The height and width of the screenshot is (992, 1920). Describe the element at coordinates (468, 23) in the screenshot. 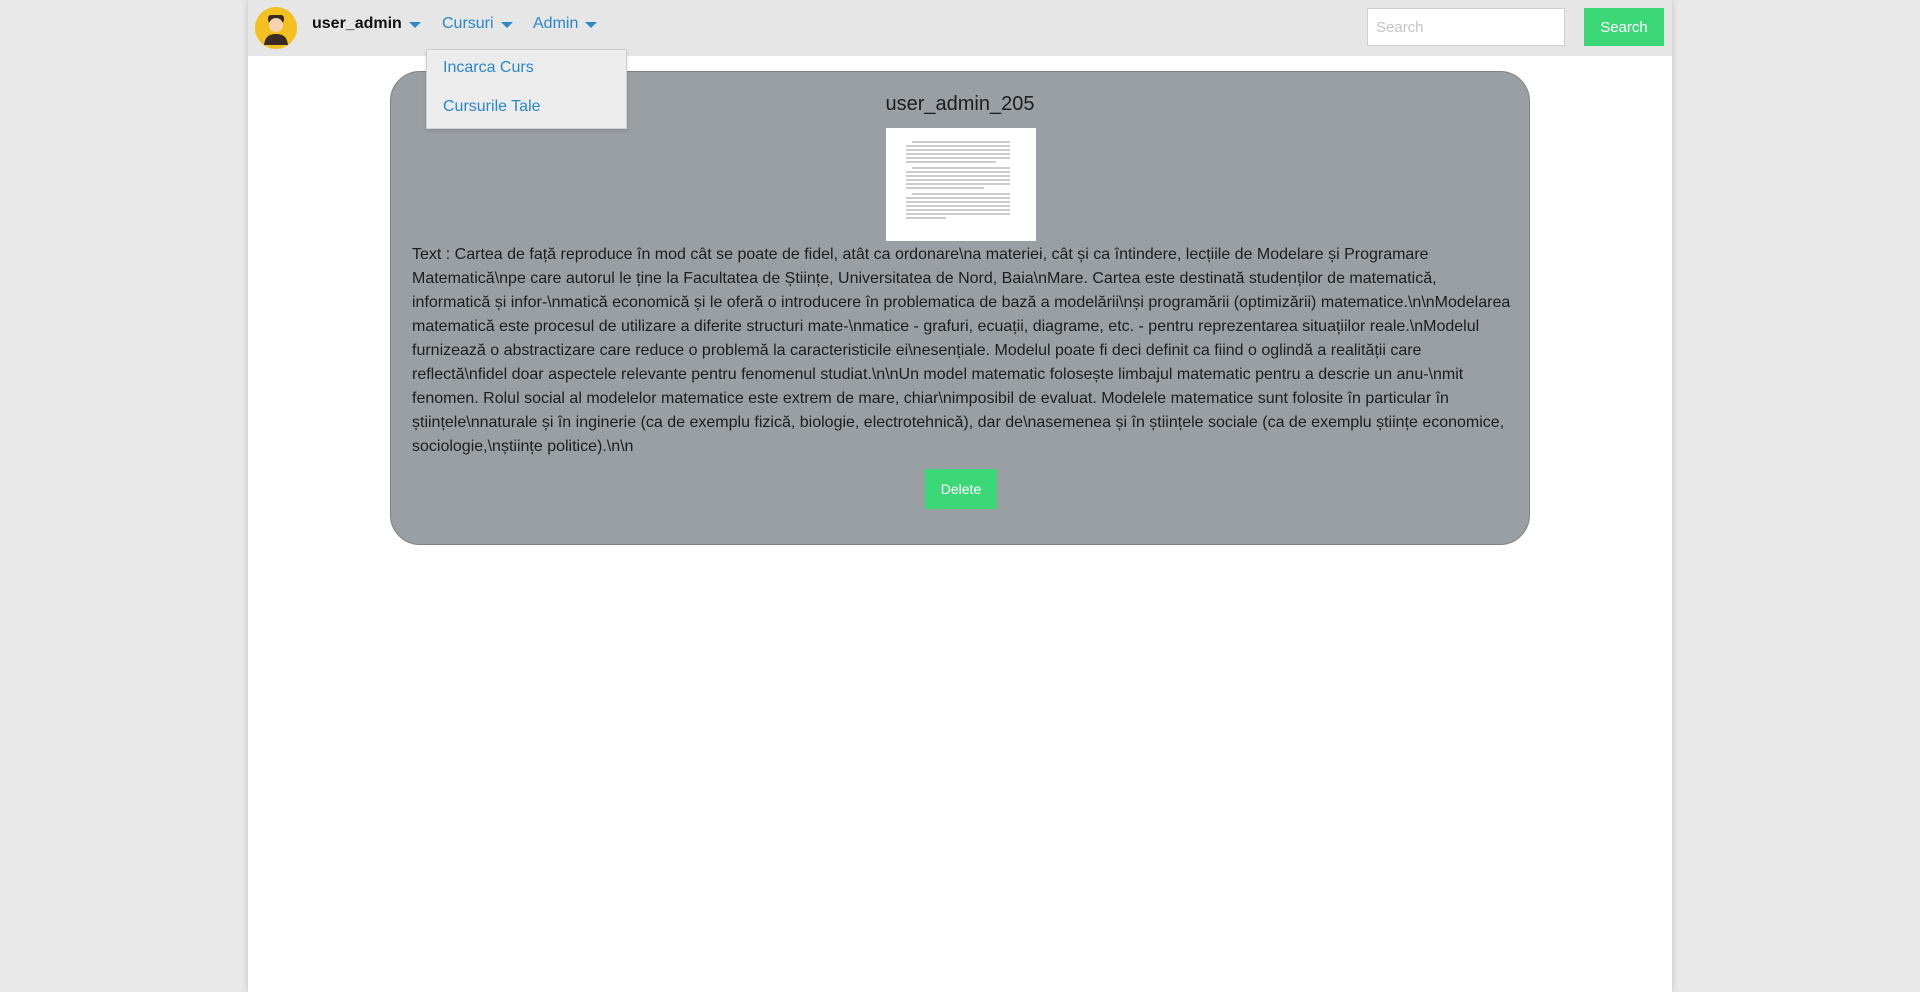

I see `cursuri-label: Cursuri` at that location.